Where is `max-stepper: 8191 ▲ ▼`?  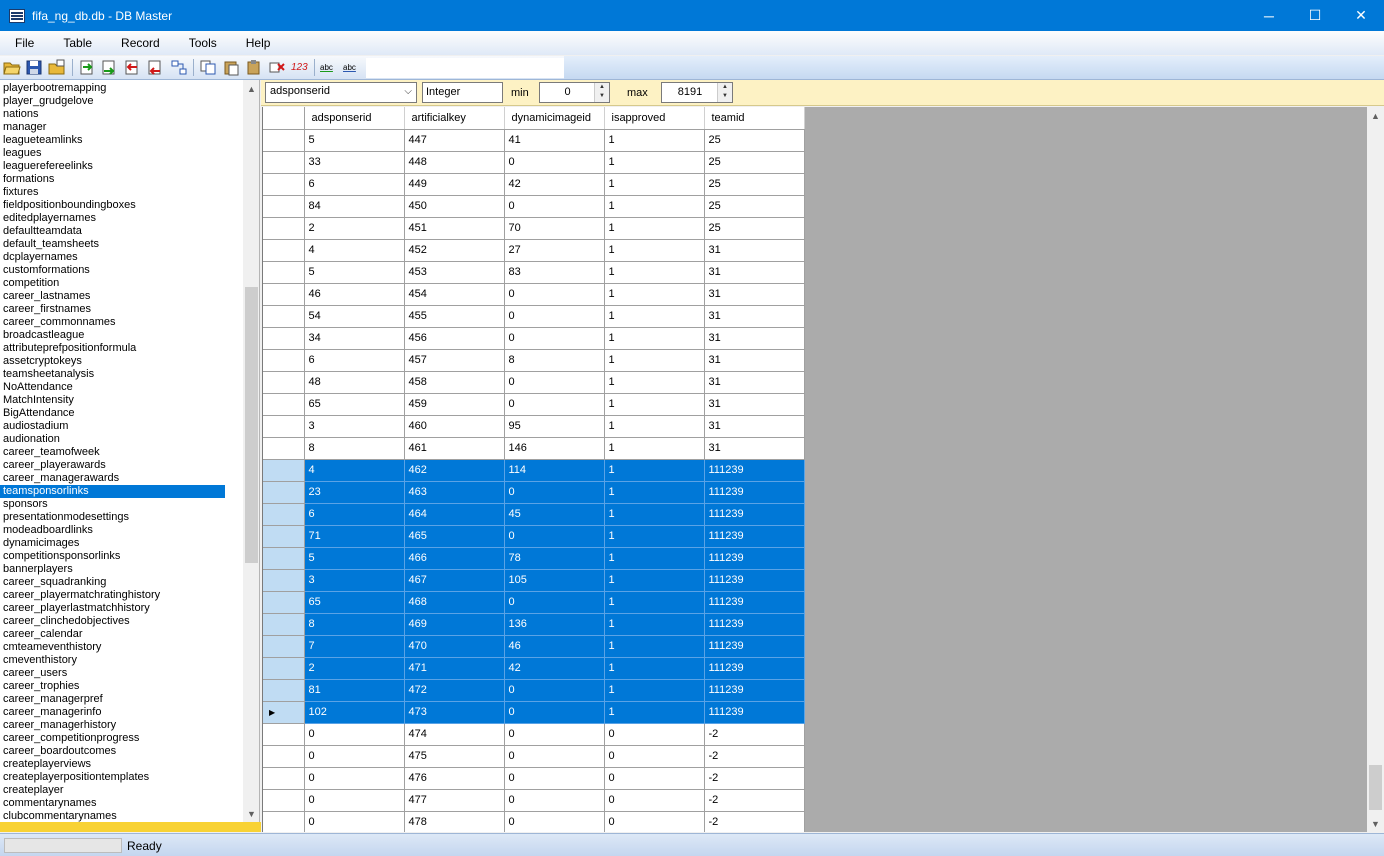
max-stepper: 8191 ▲ ▼ is located at coordinates (697, 92).